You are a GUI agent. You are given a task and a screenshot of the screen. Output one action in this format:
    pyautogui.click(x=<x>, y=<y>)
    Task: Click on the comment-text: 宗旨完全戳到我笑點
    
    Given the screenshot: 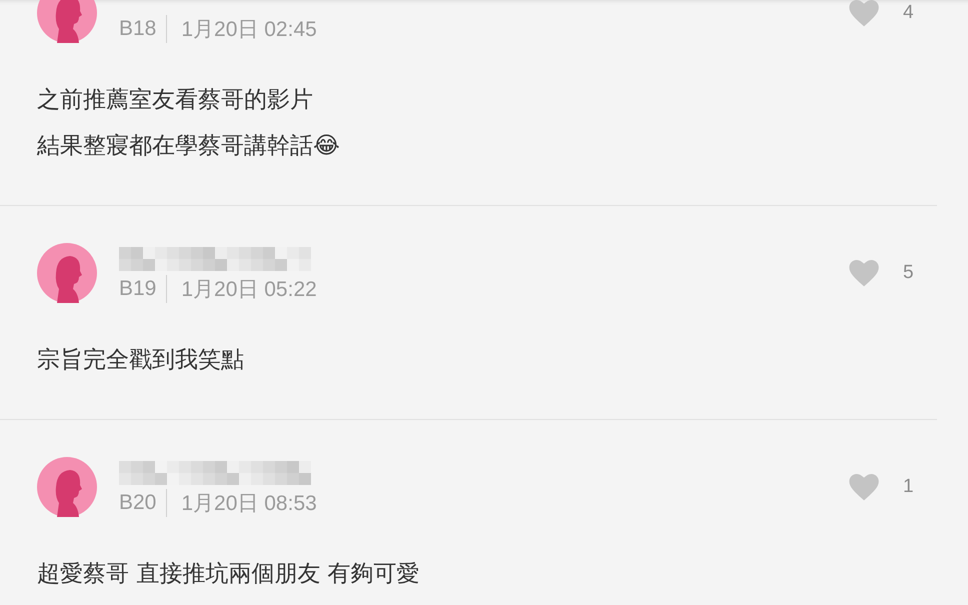 What is the action you would take?
    pyautogui.click(x=141, y=360)
    